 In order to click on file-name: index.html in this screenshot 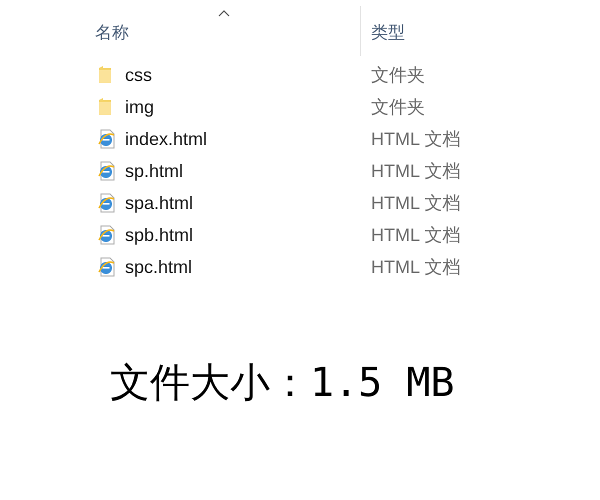, I will do `click(248, 139)`.